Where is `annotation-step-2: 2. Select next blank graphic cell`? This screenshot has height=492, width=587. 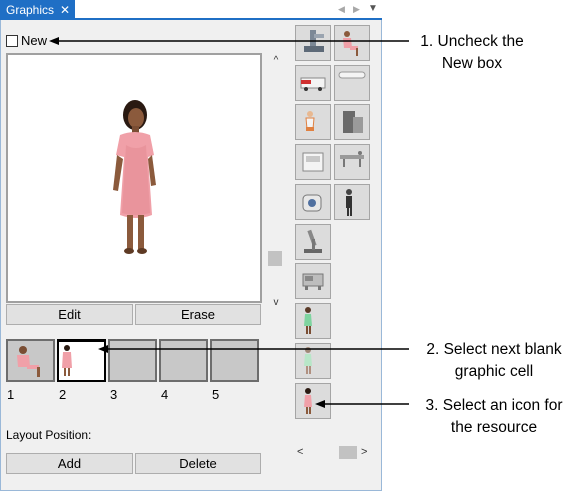 annotation-step-2: 2. Select next blank graphic cell is located at coordinates (494, 360).